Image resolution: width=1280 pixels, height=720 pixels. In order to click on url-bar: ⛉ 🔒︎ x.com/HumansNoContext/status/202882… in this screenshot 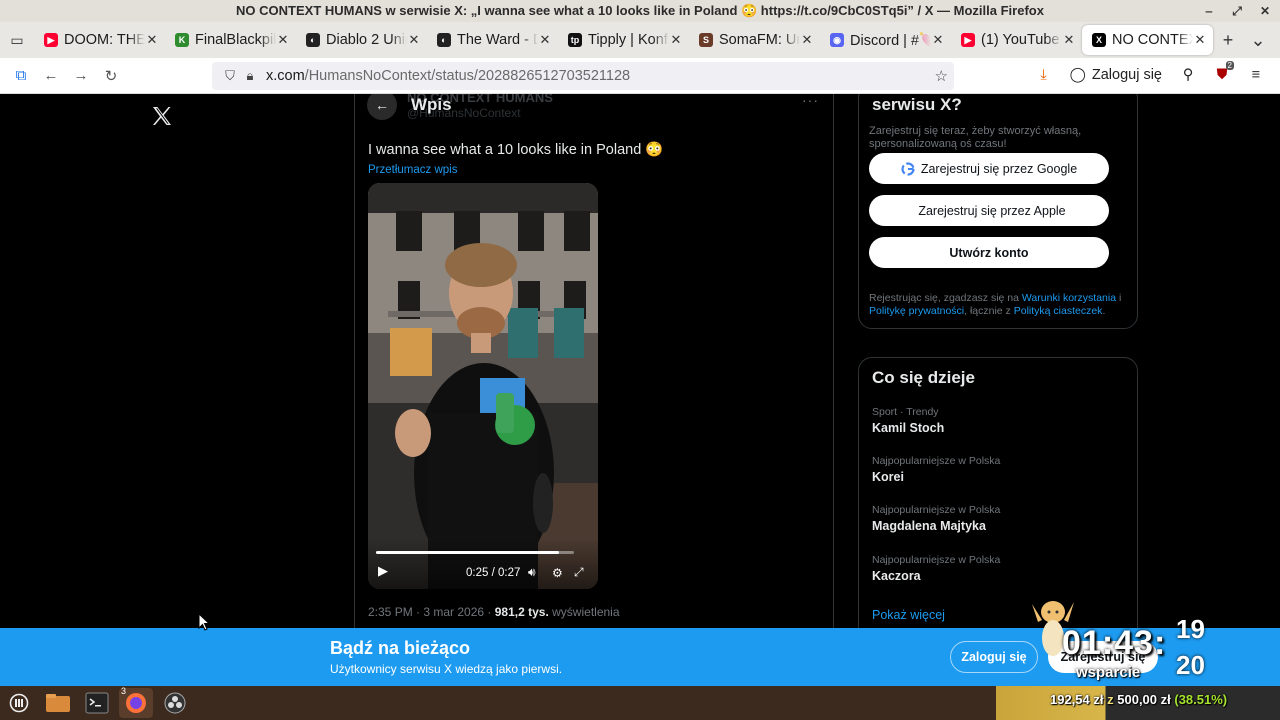, I will do `click(583, 76)`.